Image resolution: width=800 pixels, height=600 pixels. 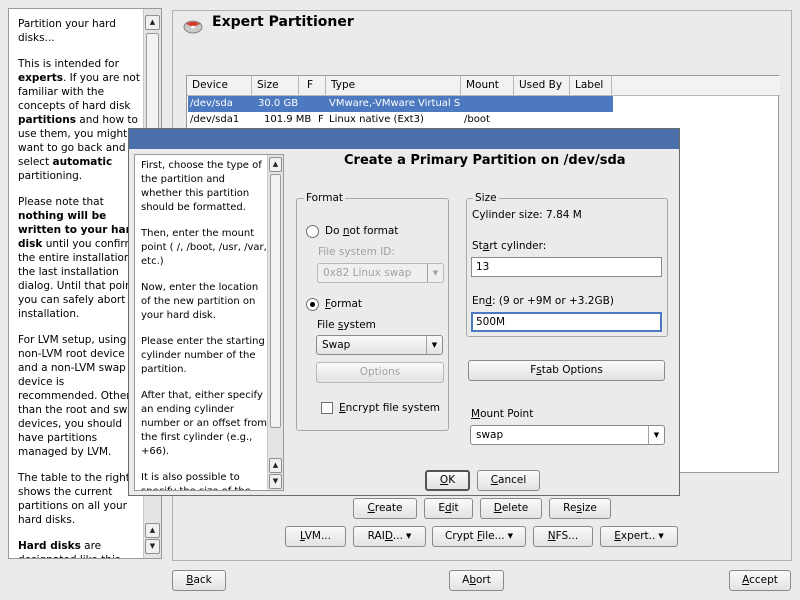 What do you see at coordinates (502, 414) in the screenshot?
I see `mount-point-label: Mount Point` at bounding box center [502, 414].